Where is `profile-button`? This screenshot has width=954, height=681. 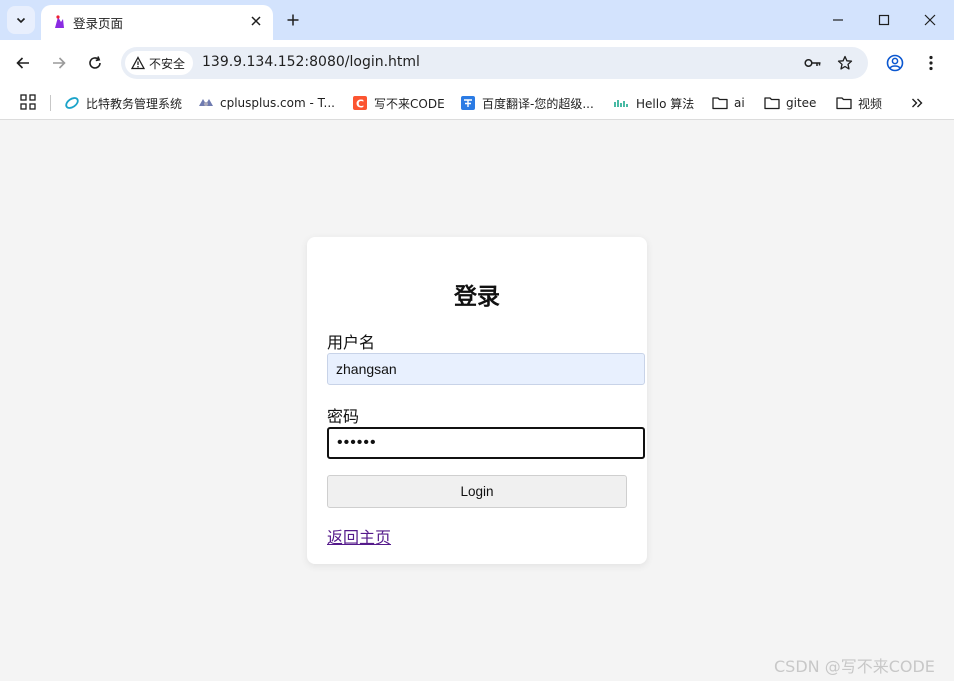
profile-button is located at coordinates (895, 63).